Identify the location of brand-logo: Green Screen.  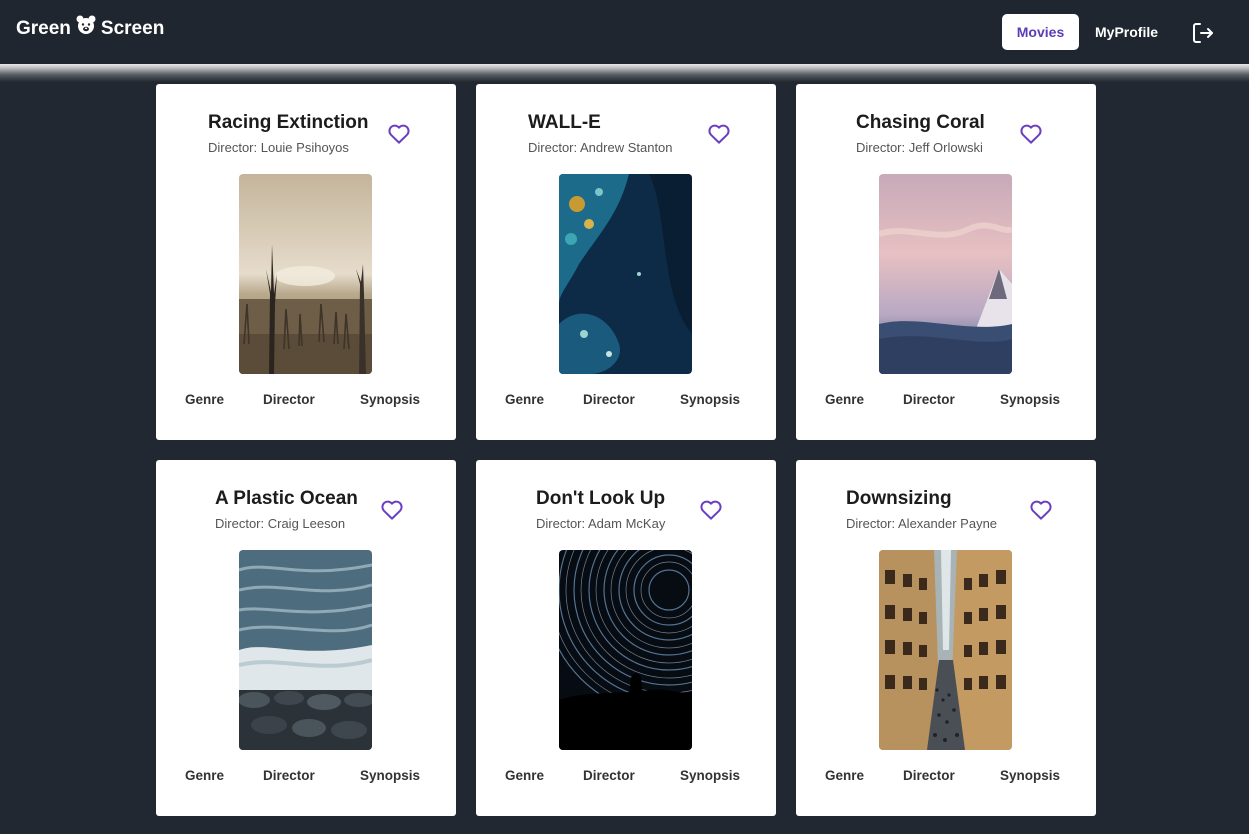
(90, 27).